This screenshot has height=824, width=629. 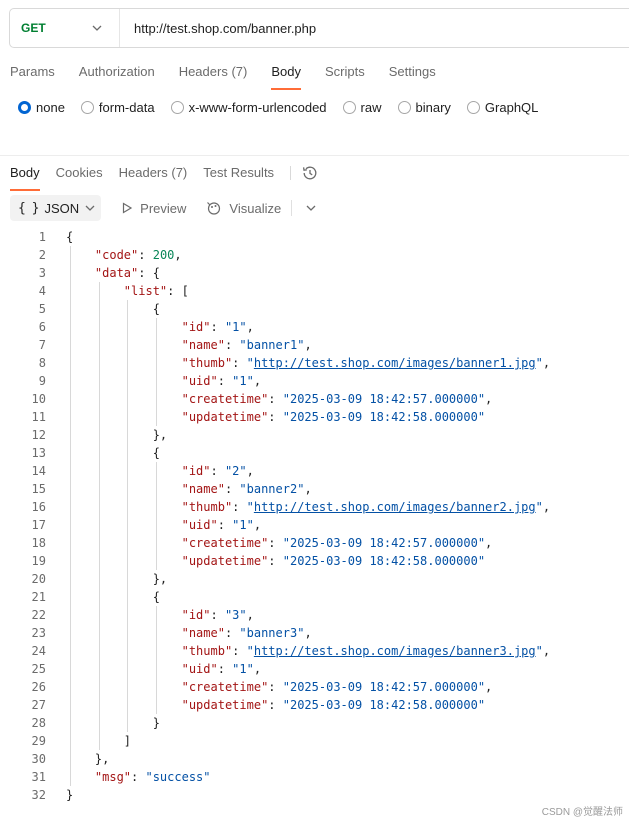 I want to click on line-number: 15, so click(x=38, y=489).